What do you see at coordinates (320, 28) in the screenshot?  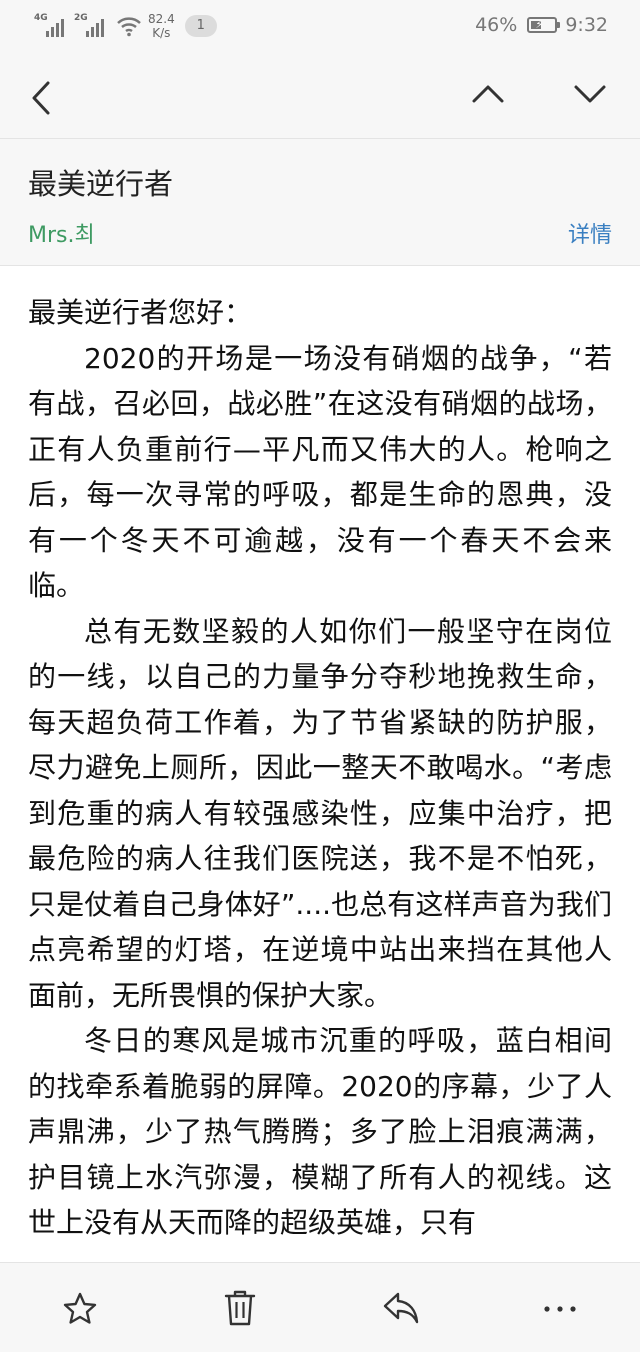 I see `status-bar: 4G 2G 82.4 K/s 1 46% ⚡ 9:32` at bounding box center [320, 28].